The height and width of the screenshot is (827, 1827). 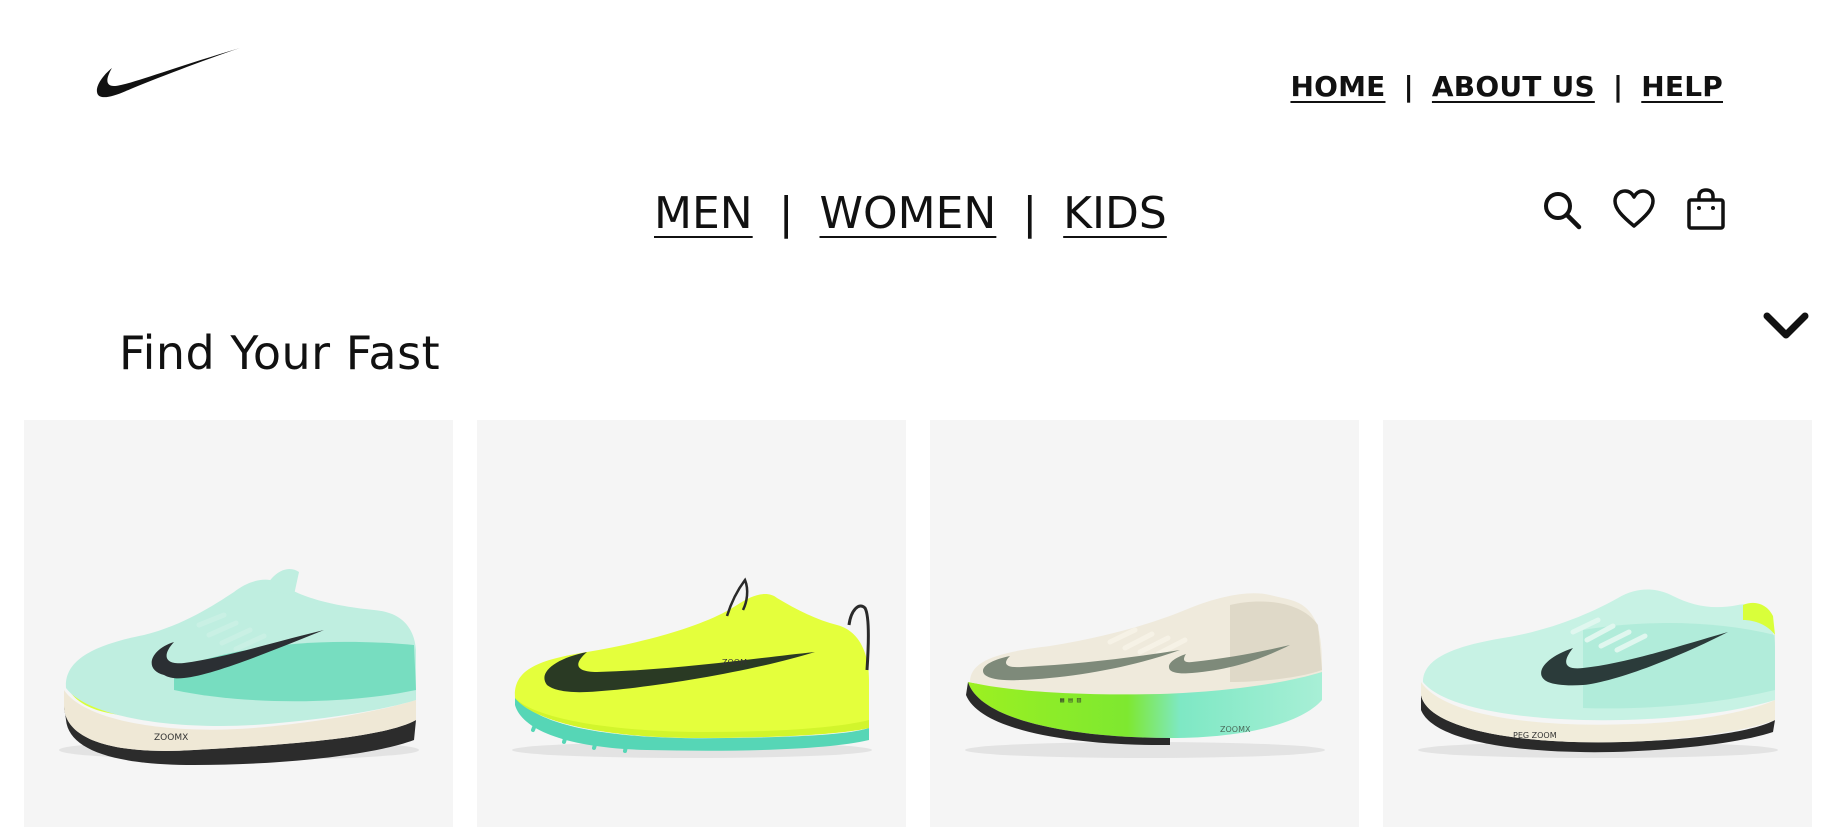 I want to click on header-actions, so click(x=1634, y=210).